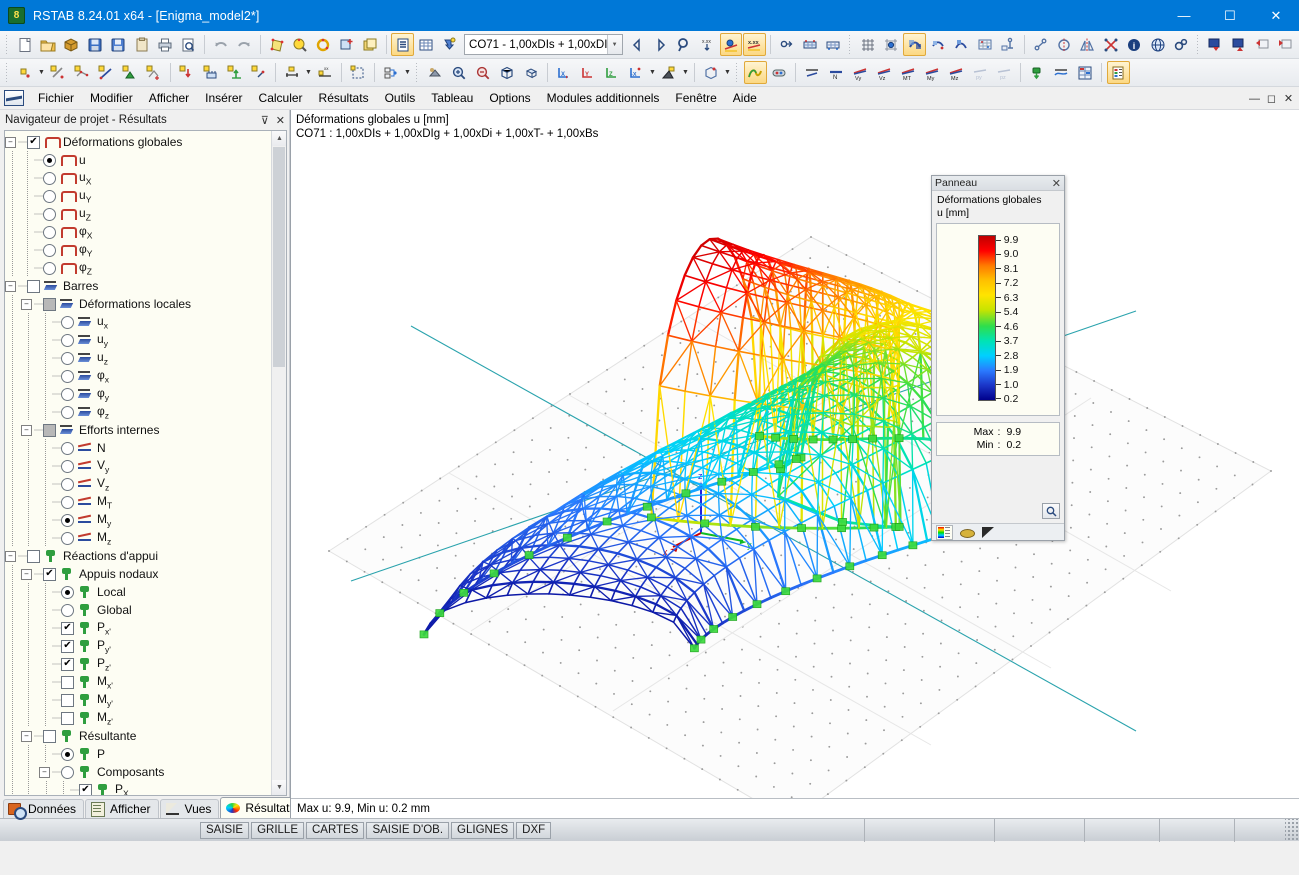 Image resolution: width=1299 pixels, height=875 pixels. Describe the element at coordinates (1040, 44) in the screenshot. I see `node-line-icon` at that location.